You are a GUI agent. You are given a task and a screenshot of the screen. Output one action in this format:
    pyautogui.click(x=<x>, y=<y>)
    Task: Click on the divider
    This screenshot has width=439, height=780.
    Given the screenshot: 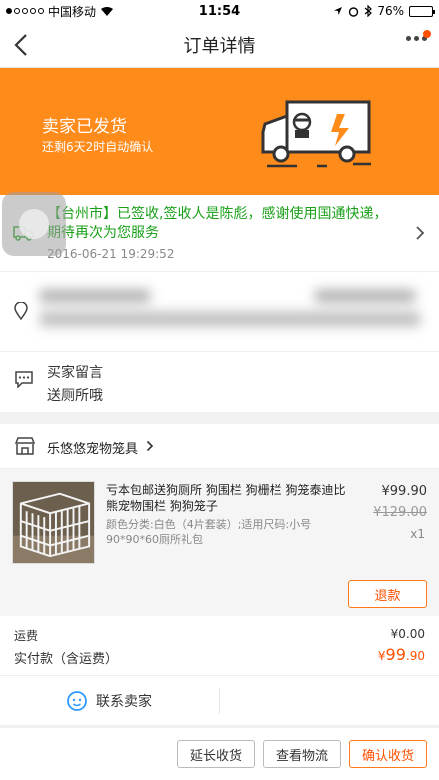 What is the action you would take?
    pyautogui.click(x=219, y=701)
    